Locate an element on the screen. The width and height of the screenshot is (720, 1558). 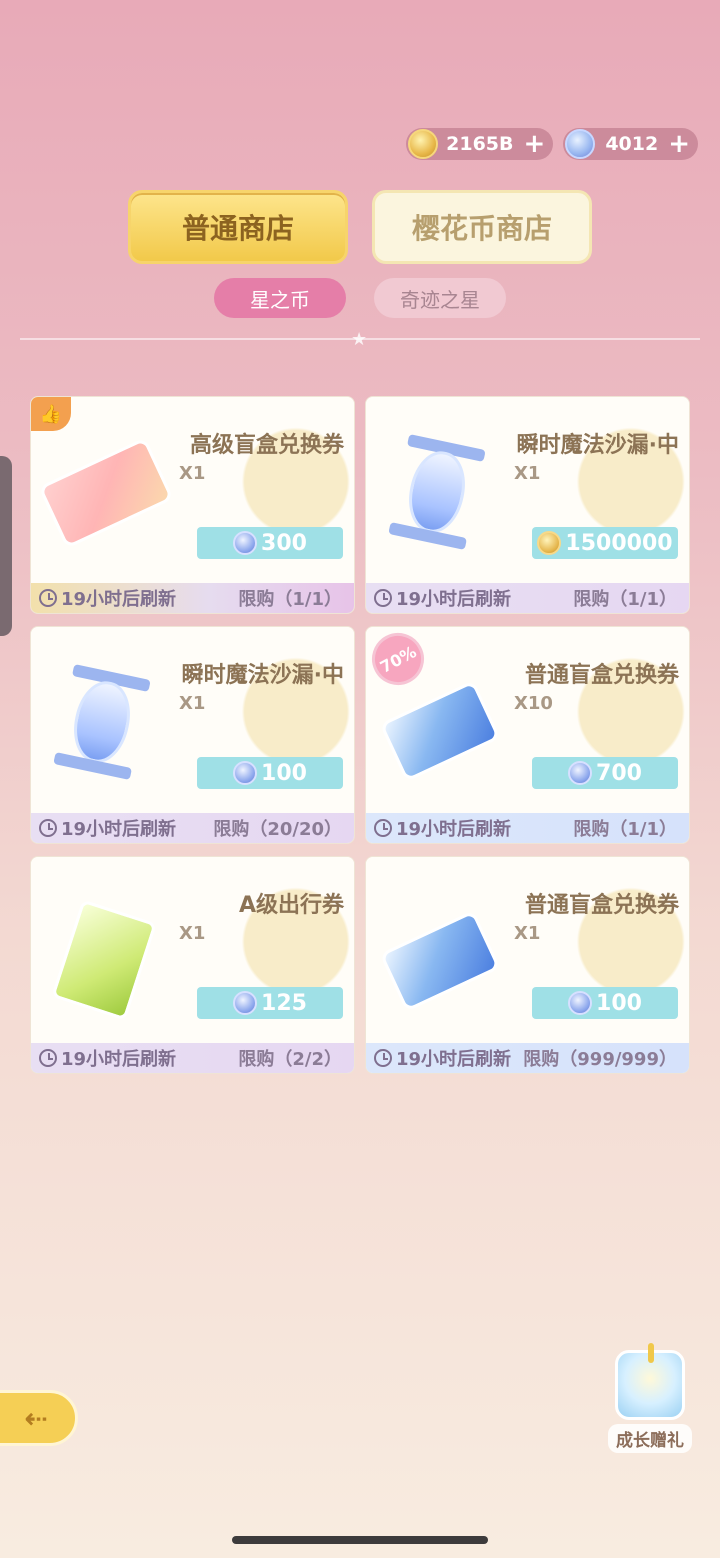
coin-balance: 2165B + is located at coordinates (480, 144).